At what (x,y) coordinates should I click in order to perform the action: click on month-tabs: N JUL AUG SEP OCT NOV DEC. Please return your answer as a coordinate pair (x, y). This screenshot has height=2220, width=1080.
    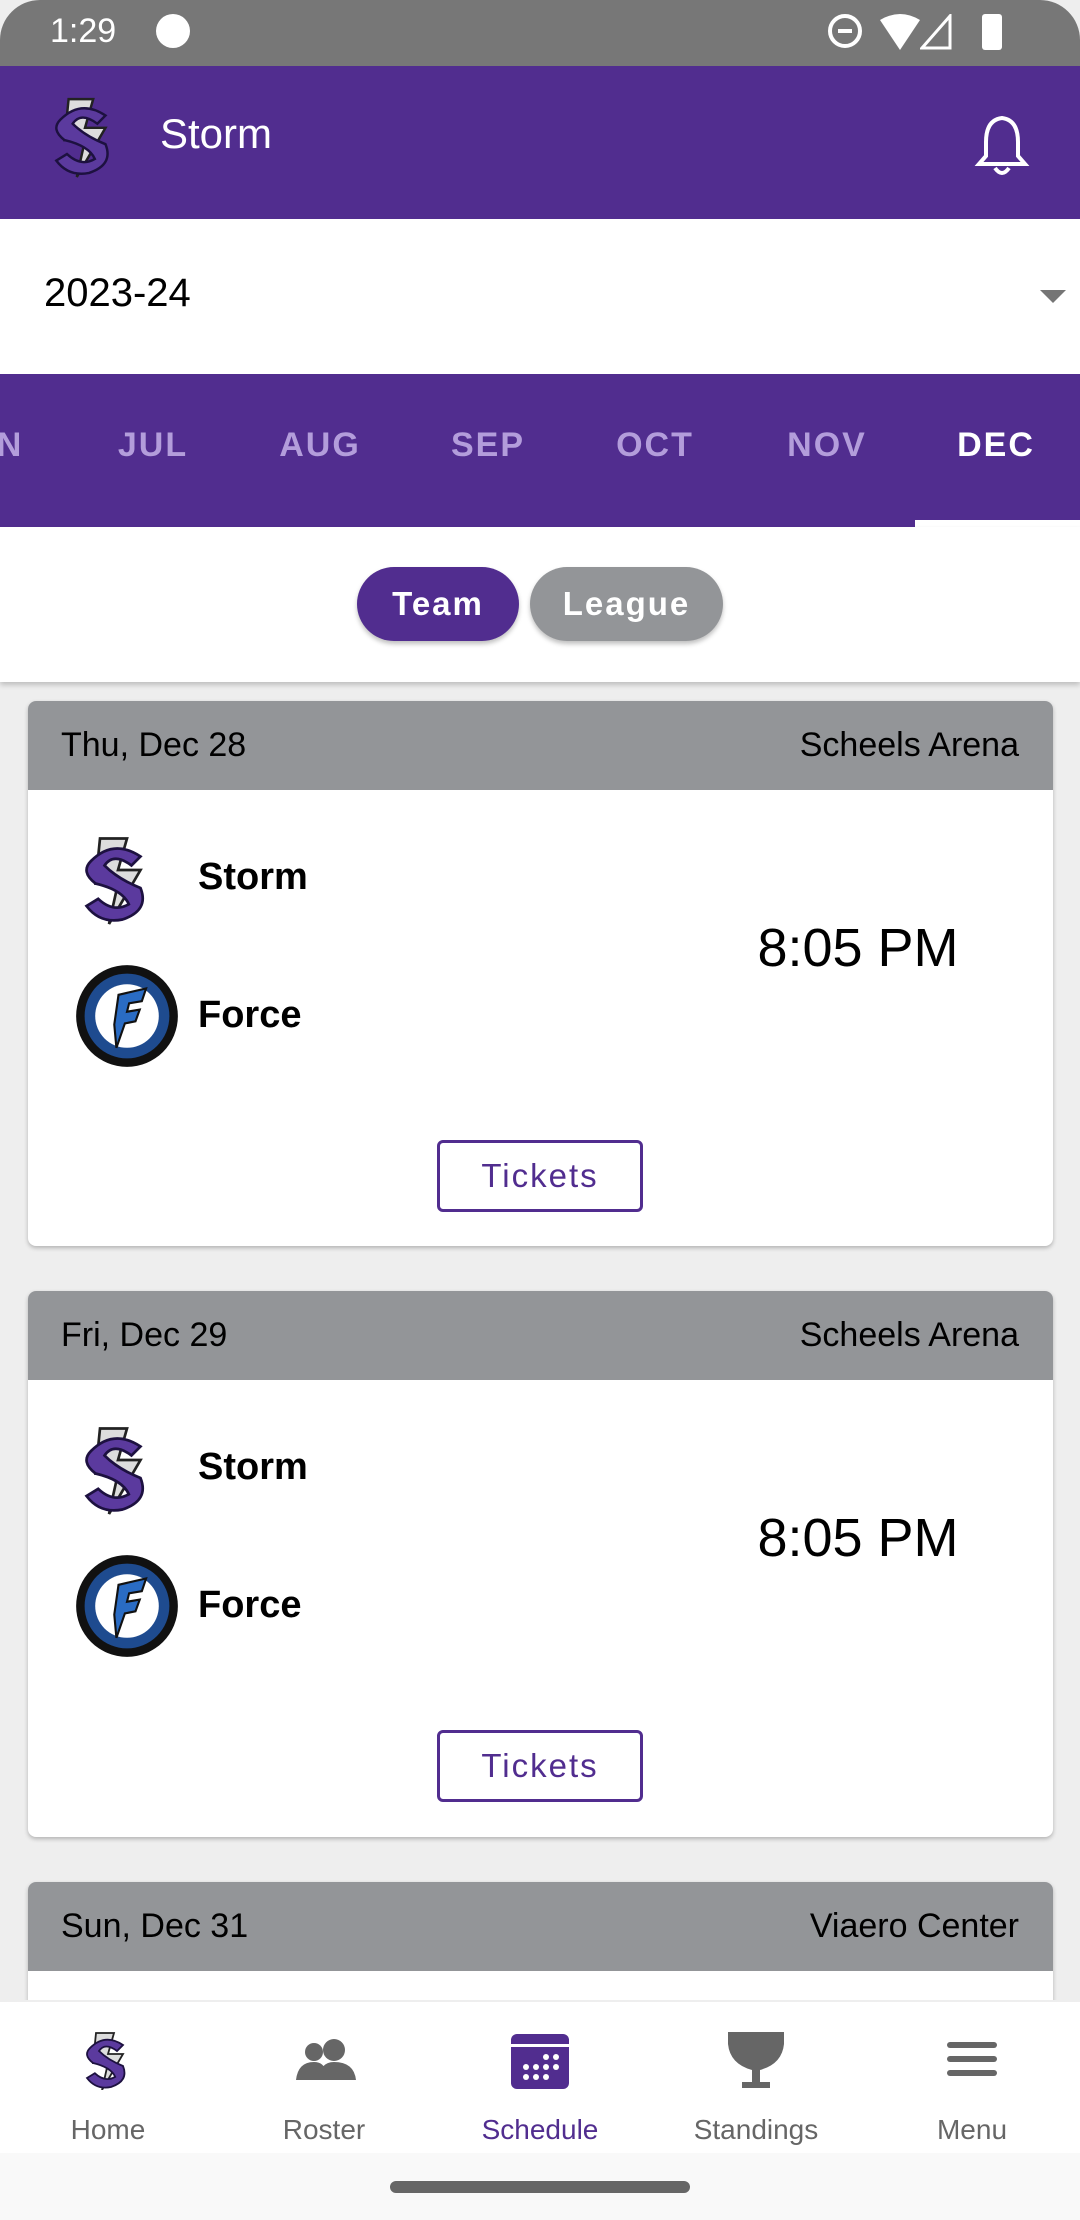
    Looking at the image, I should click on (540, 450).